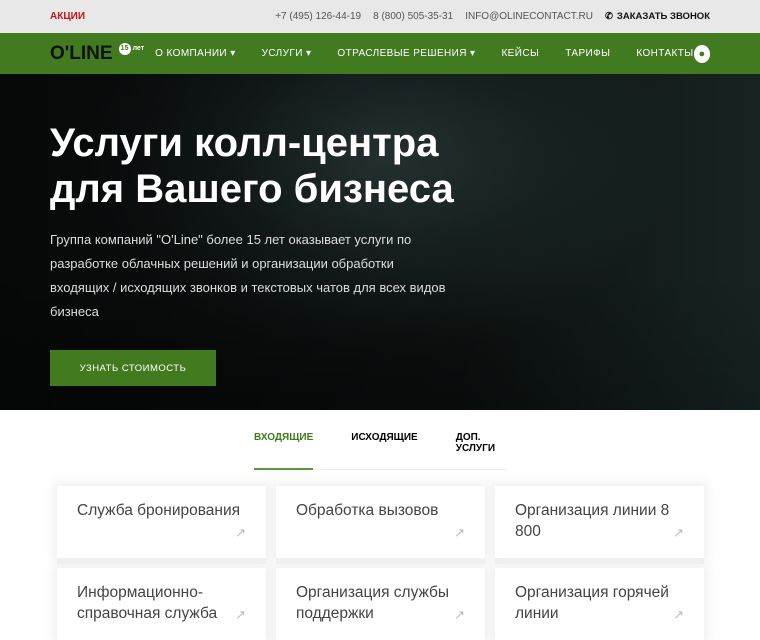 The height and width of the screenshot is (640, 760). Describe the element at coordinates (81, 53) in the screenshot. I see `logo-text: O'LINE` at that location.